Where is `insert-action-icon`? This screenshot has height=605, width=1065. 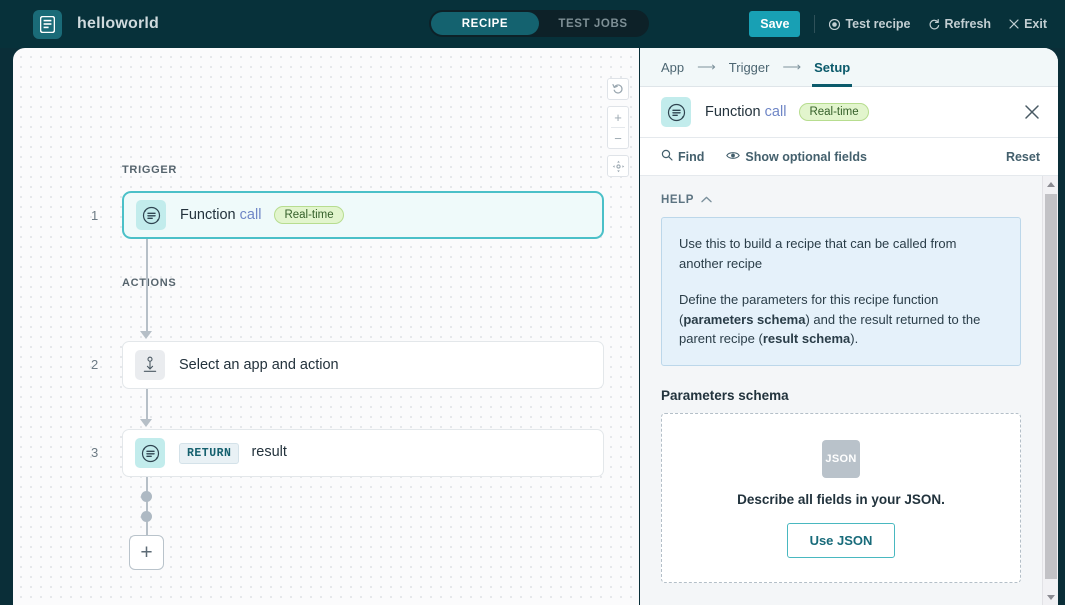
insert-action-icon is located at coordinates (150, 365).